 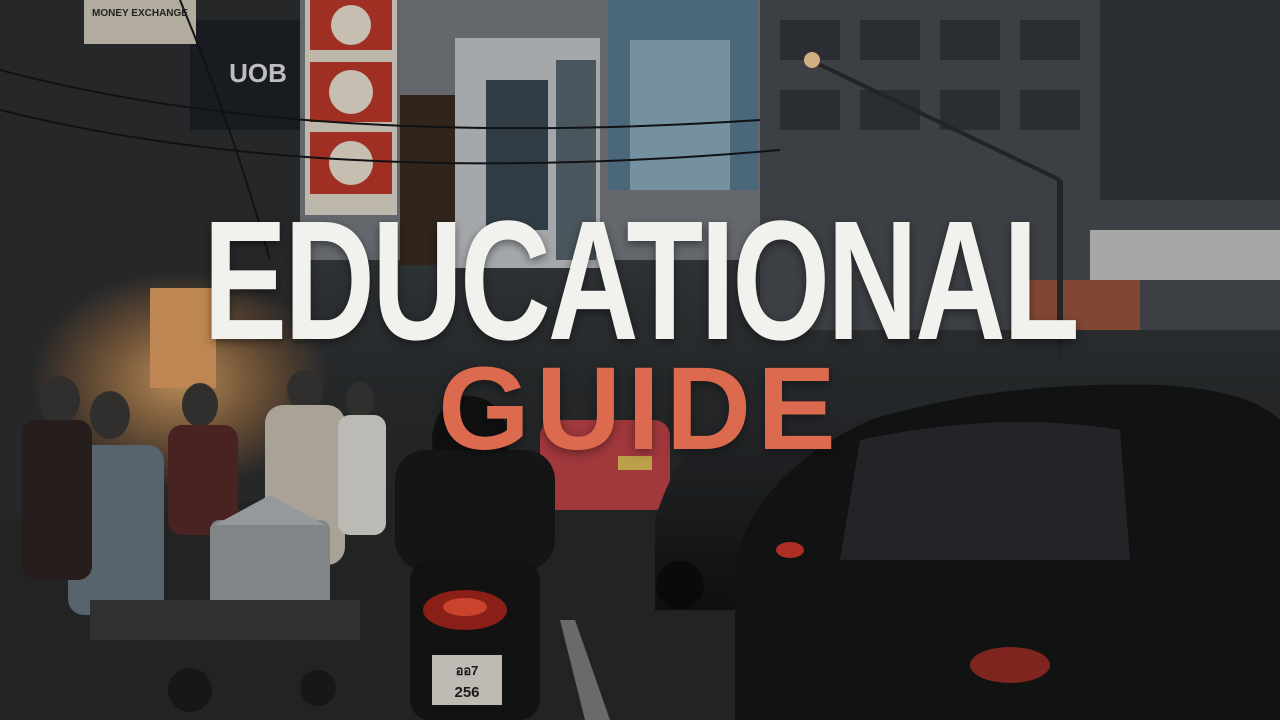 What do you see at coordinates (640, 409) in the screenshot?
I see `subline: GUIDE` at bounding box center [640, 409].